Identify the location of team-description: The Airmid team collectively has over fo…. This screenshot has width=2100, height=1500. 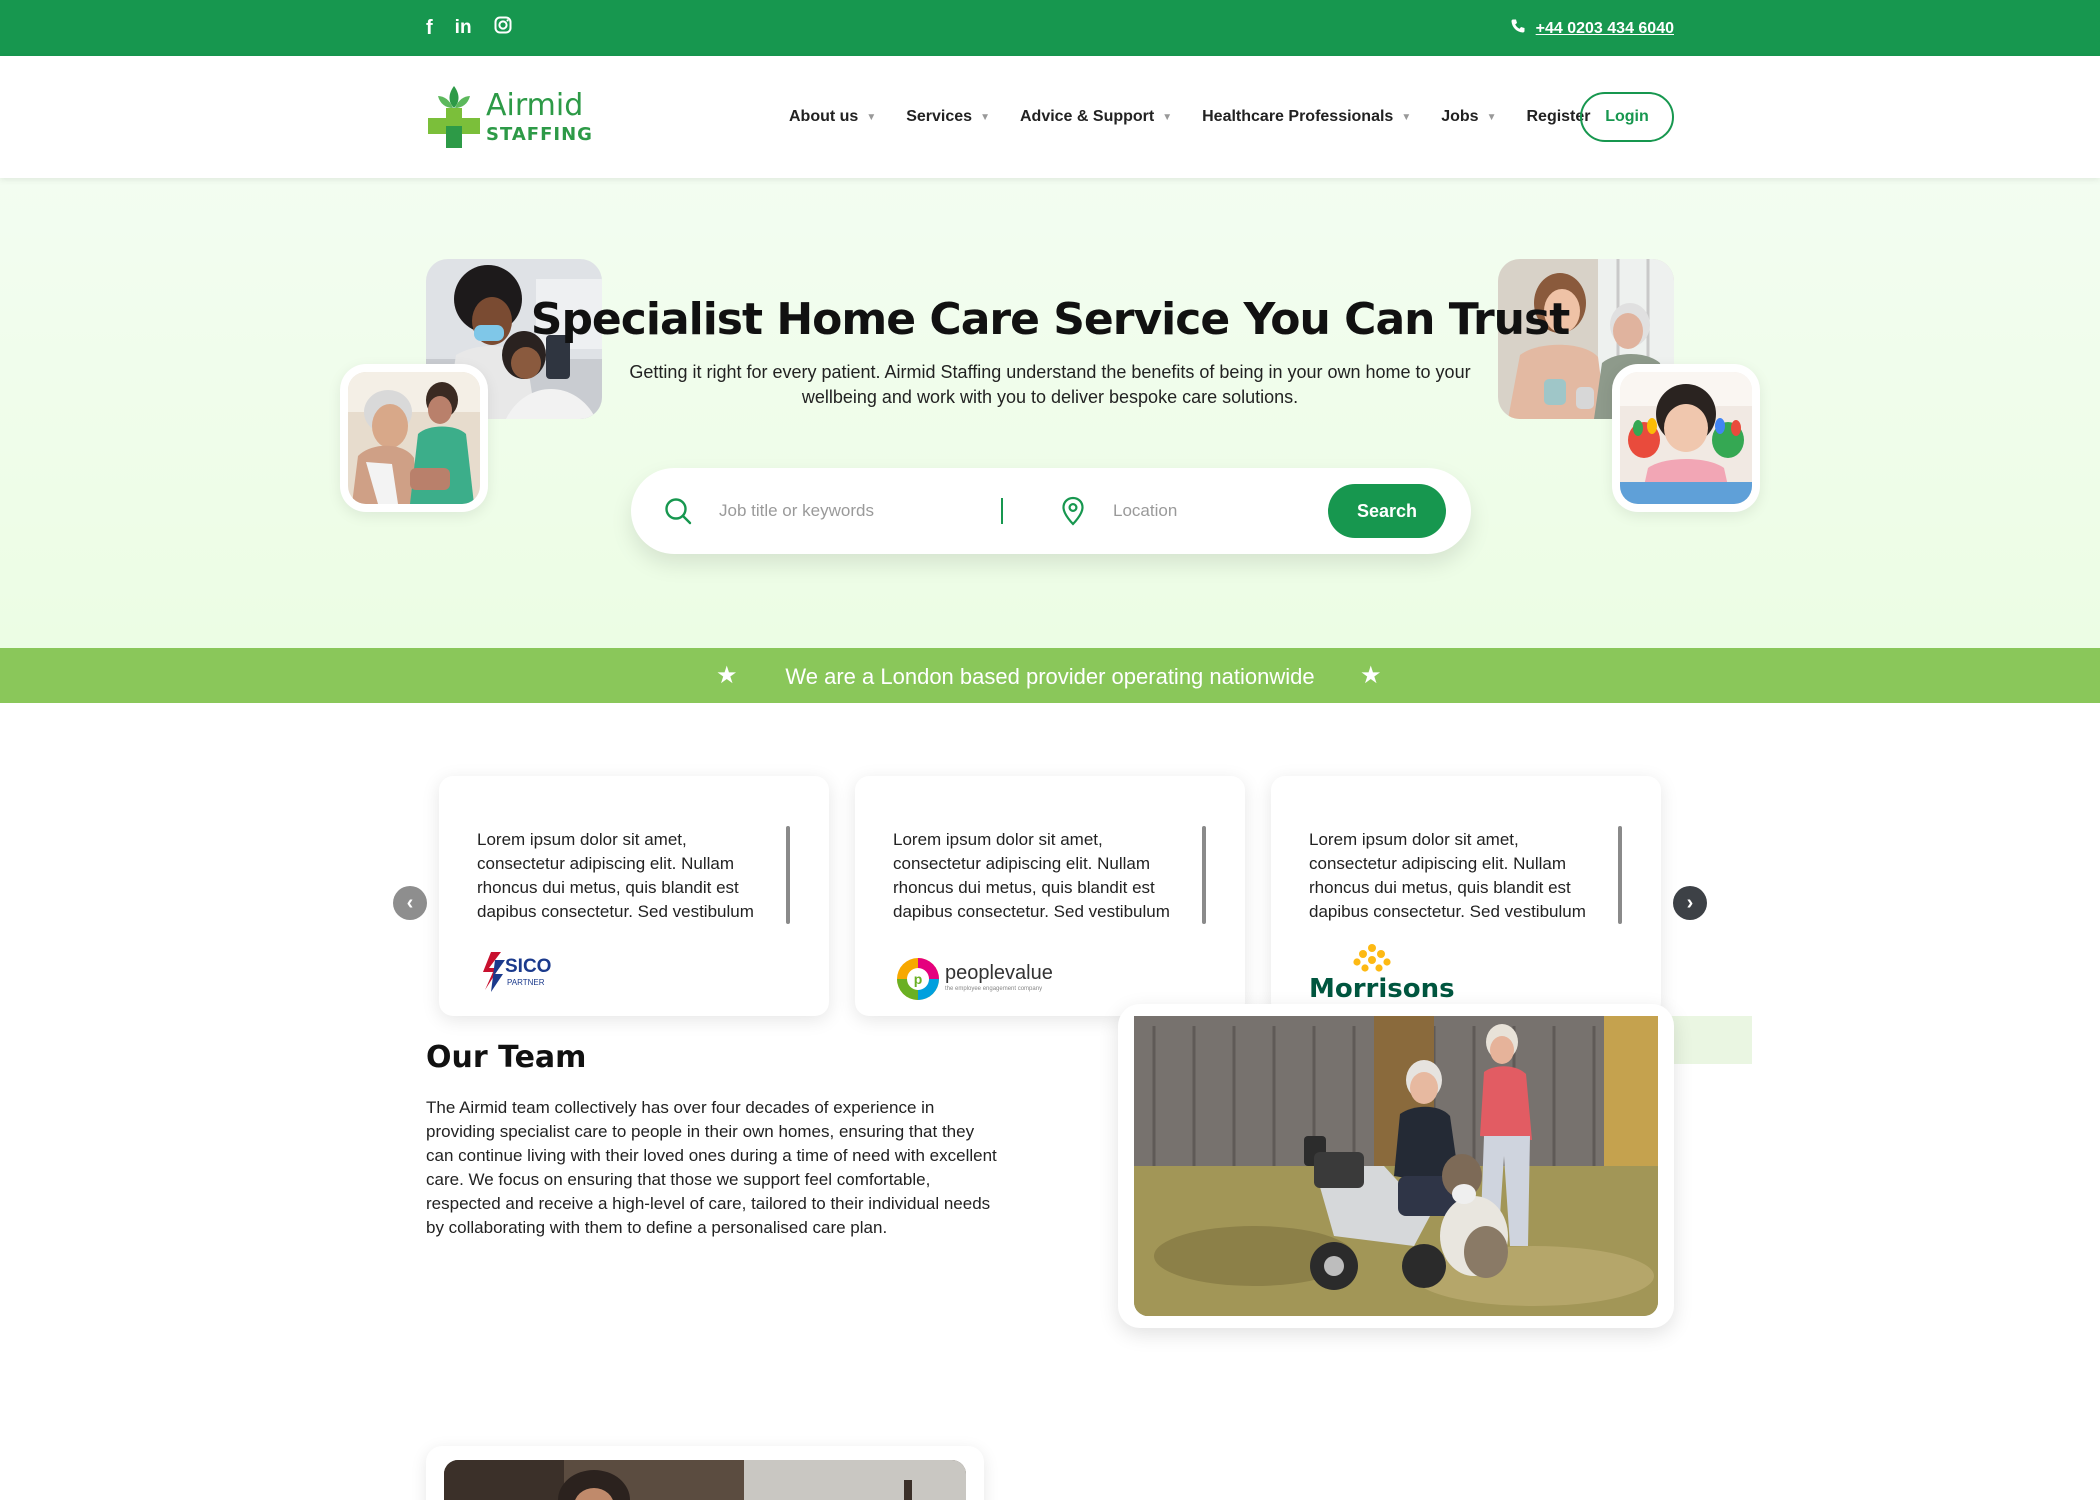
(711, 1167).